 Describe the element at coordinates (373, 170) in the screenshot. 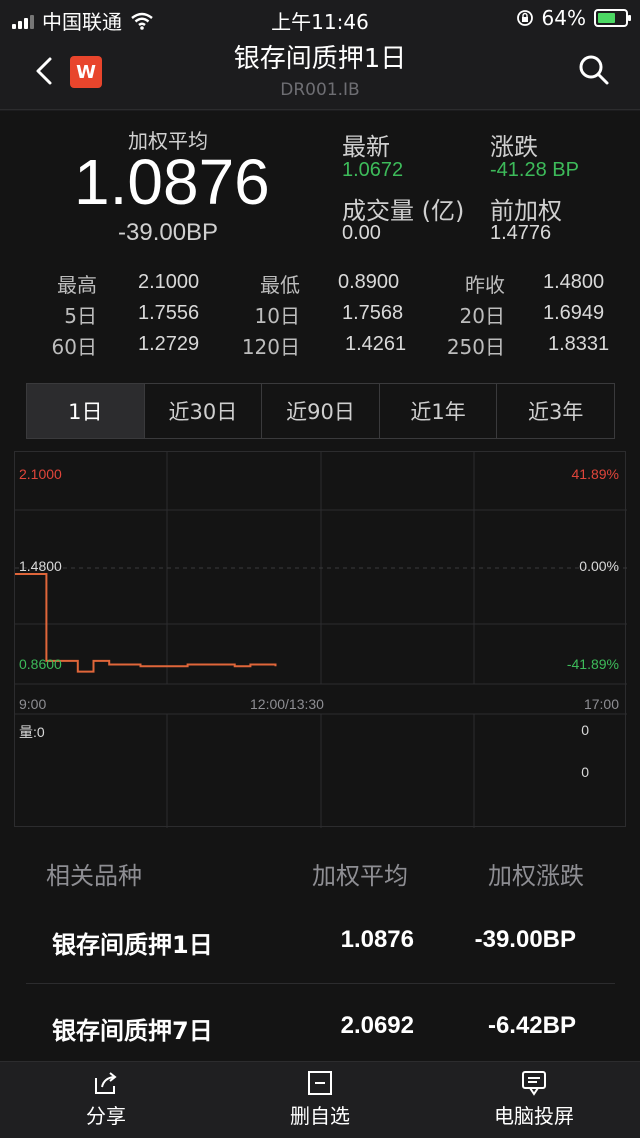

I see `latest-value: 1.0672` at that location.